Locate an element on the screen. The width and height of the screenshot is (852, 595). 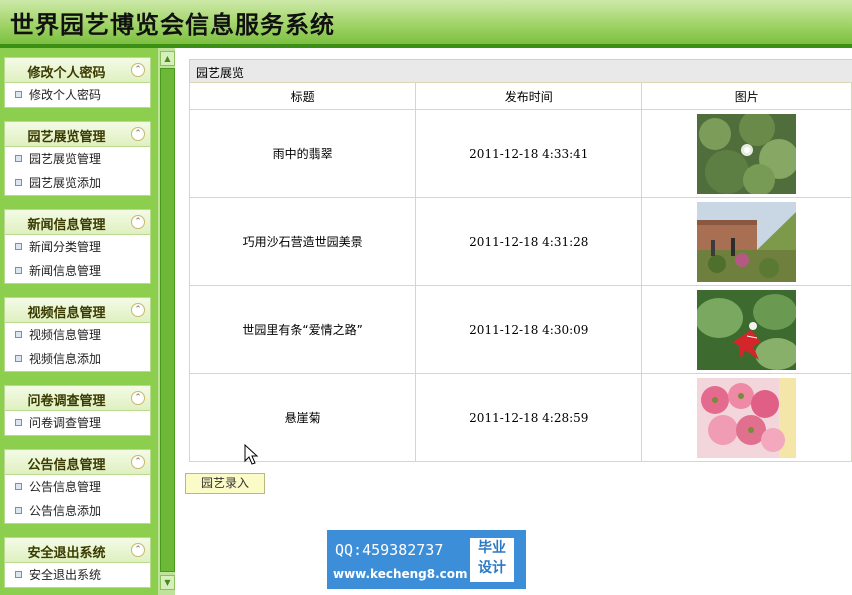
menu-panel-header: 园艺展览管理 ⌃ is located at coordinates (77, 134).